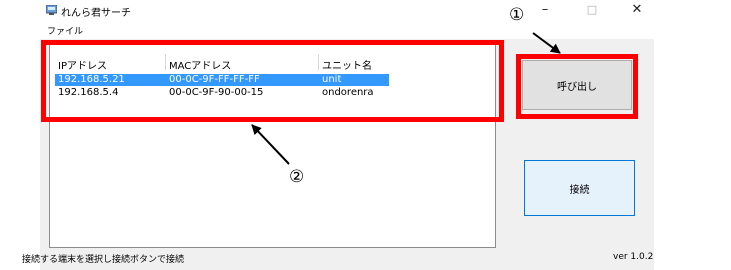 Image resolution: width=731 pixels, height=270 pixels. What do you see at coordinates (546, 43) in the screenshot?
I see `arrow-to-call-button` at bounding box center [546, 43].